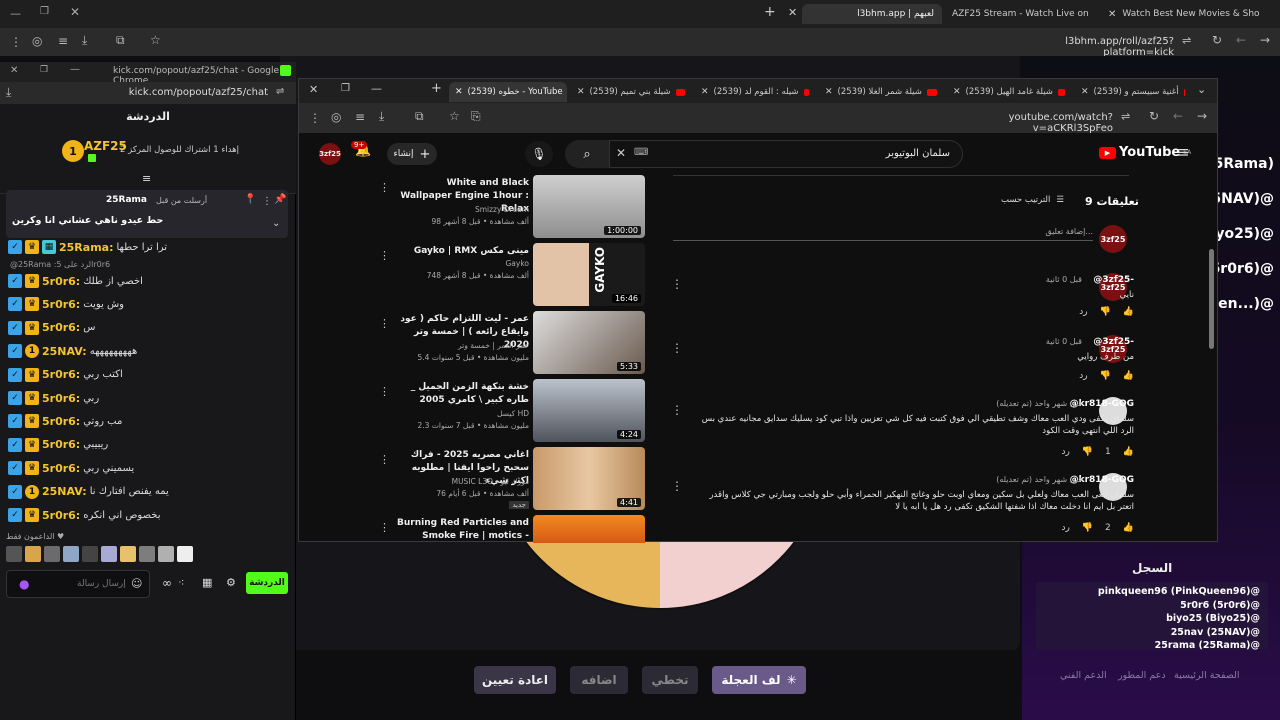 This screenshot has width=1280, height=720. I want to click on apps-icon: ⁖, so click(181, 582).